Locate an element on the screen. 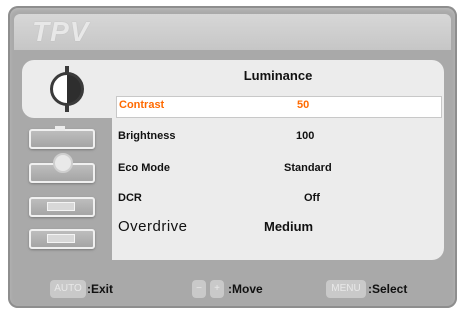 This screenshot has height=316, width=465. osd-setup-icon is located at coordinates (62, 239).